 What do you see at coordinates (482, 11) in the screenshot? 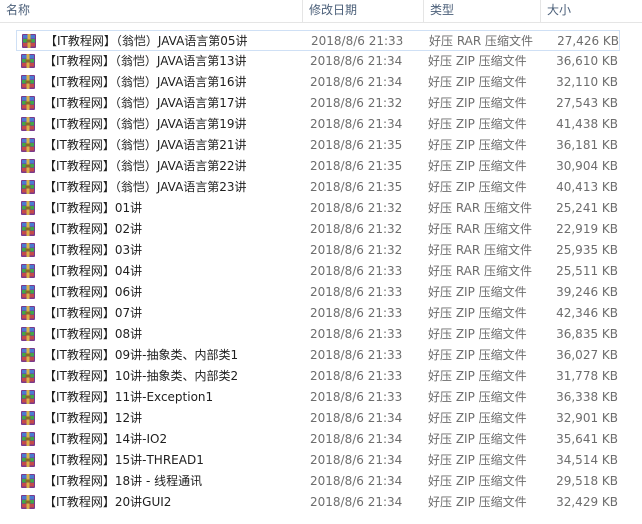
I see `column-header-type: 类型` at bounding box center [482, 11].